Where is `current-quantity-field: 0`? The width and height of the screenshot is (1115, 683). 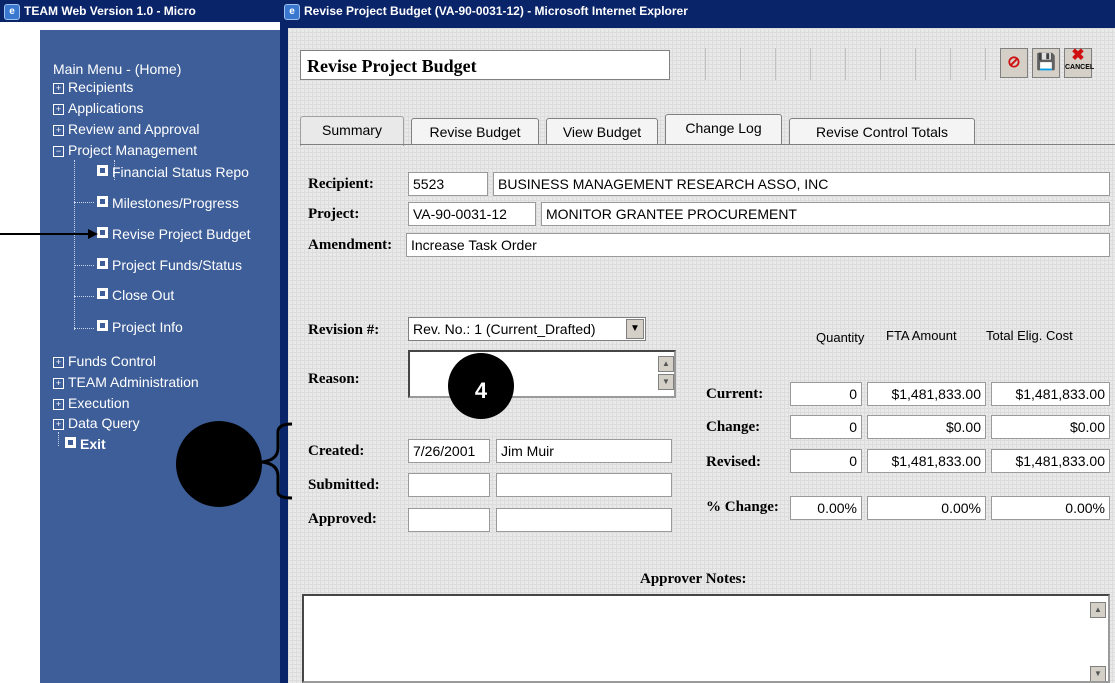 current-quantity-field: 0 is located at coordinates (826, 394).